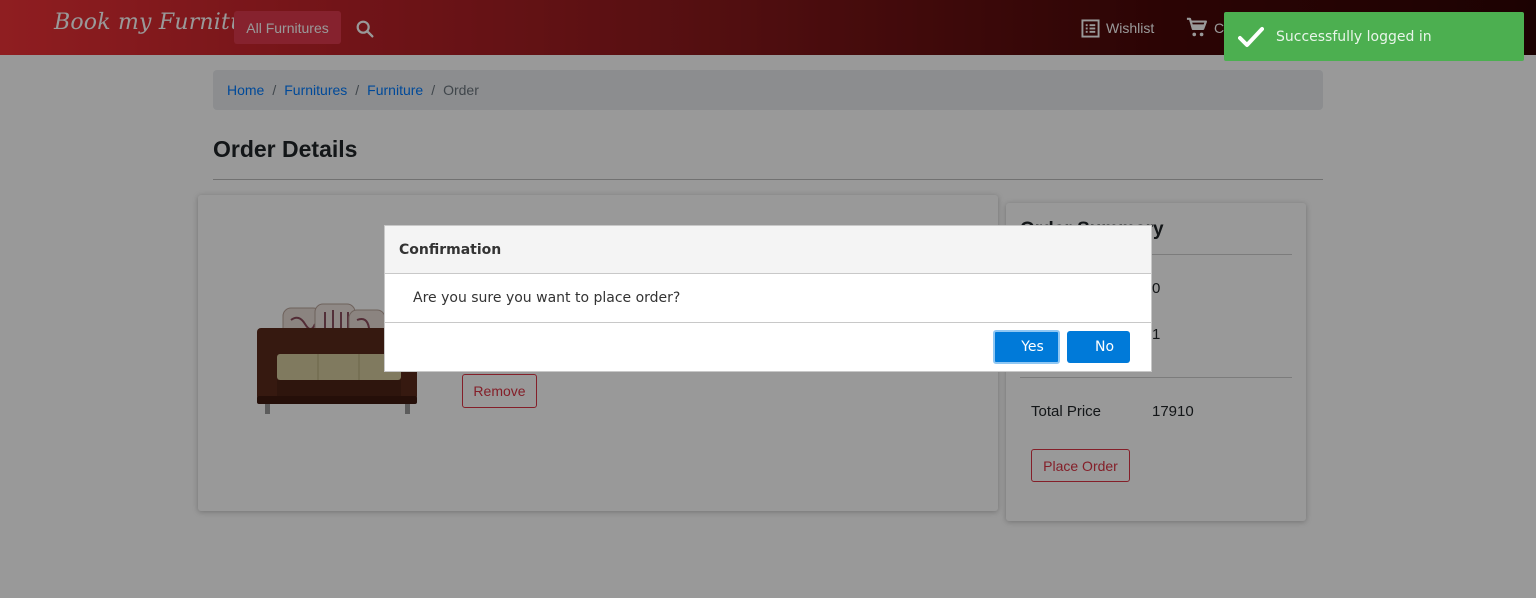 The image size is (1536, 598). I want to click on dialog-title: Confirmation, so click(768, 250).